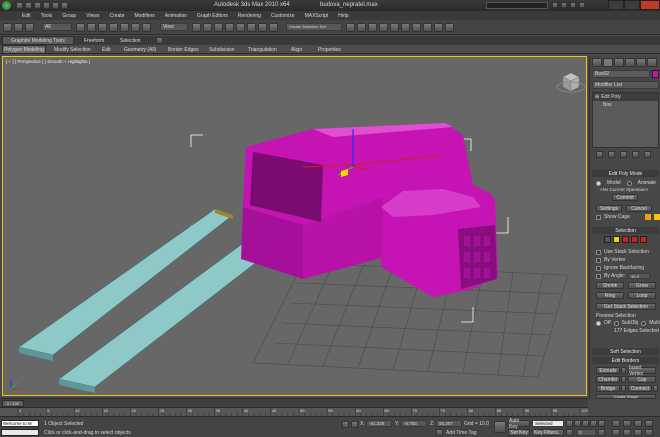 Image resolution: width=660 pixels, height=437 pixels. I want to click on utilities-tab-icon, so click(652, 62).